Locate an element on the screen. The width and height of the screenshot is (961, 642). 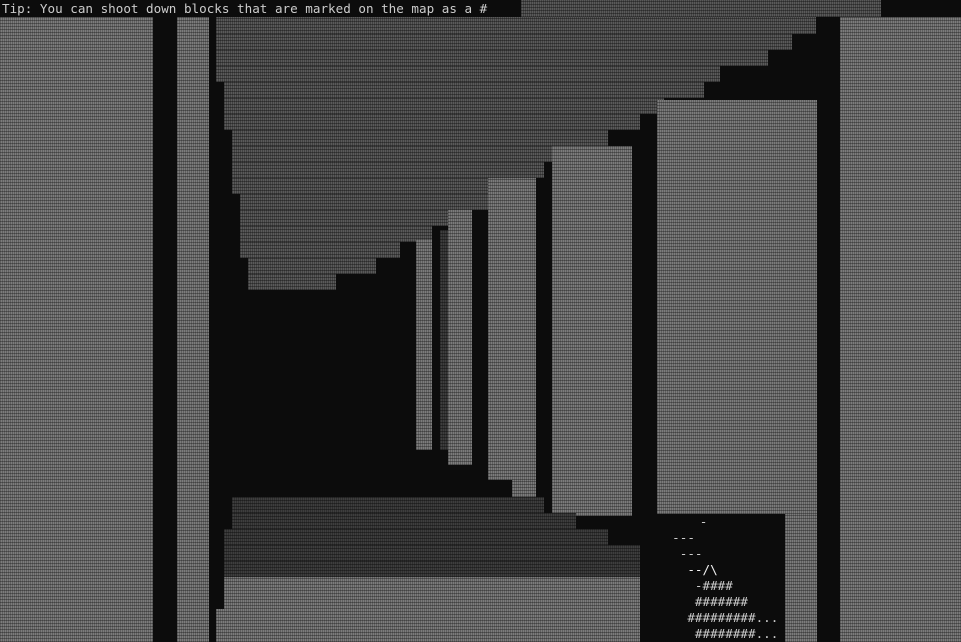
minimap-row: -#### is located at coordinates (695, 585).